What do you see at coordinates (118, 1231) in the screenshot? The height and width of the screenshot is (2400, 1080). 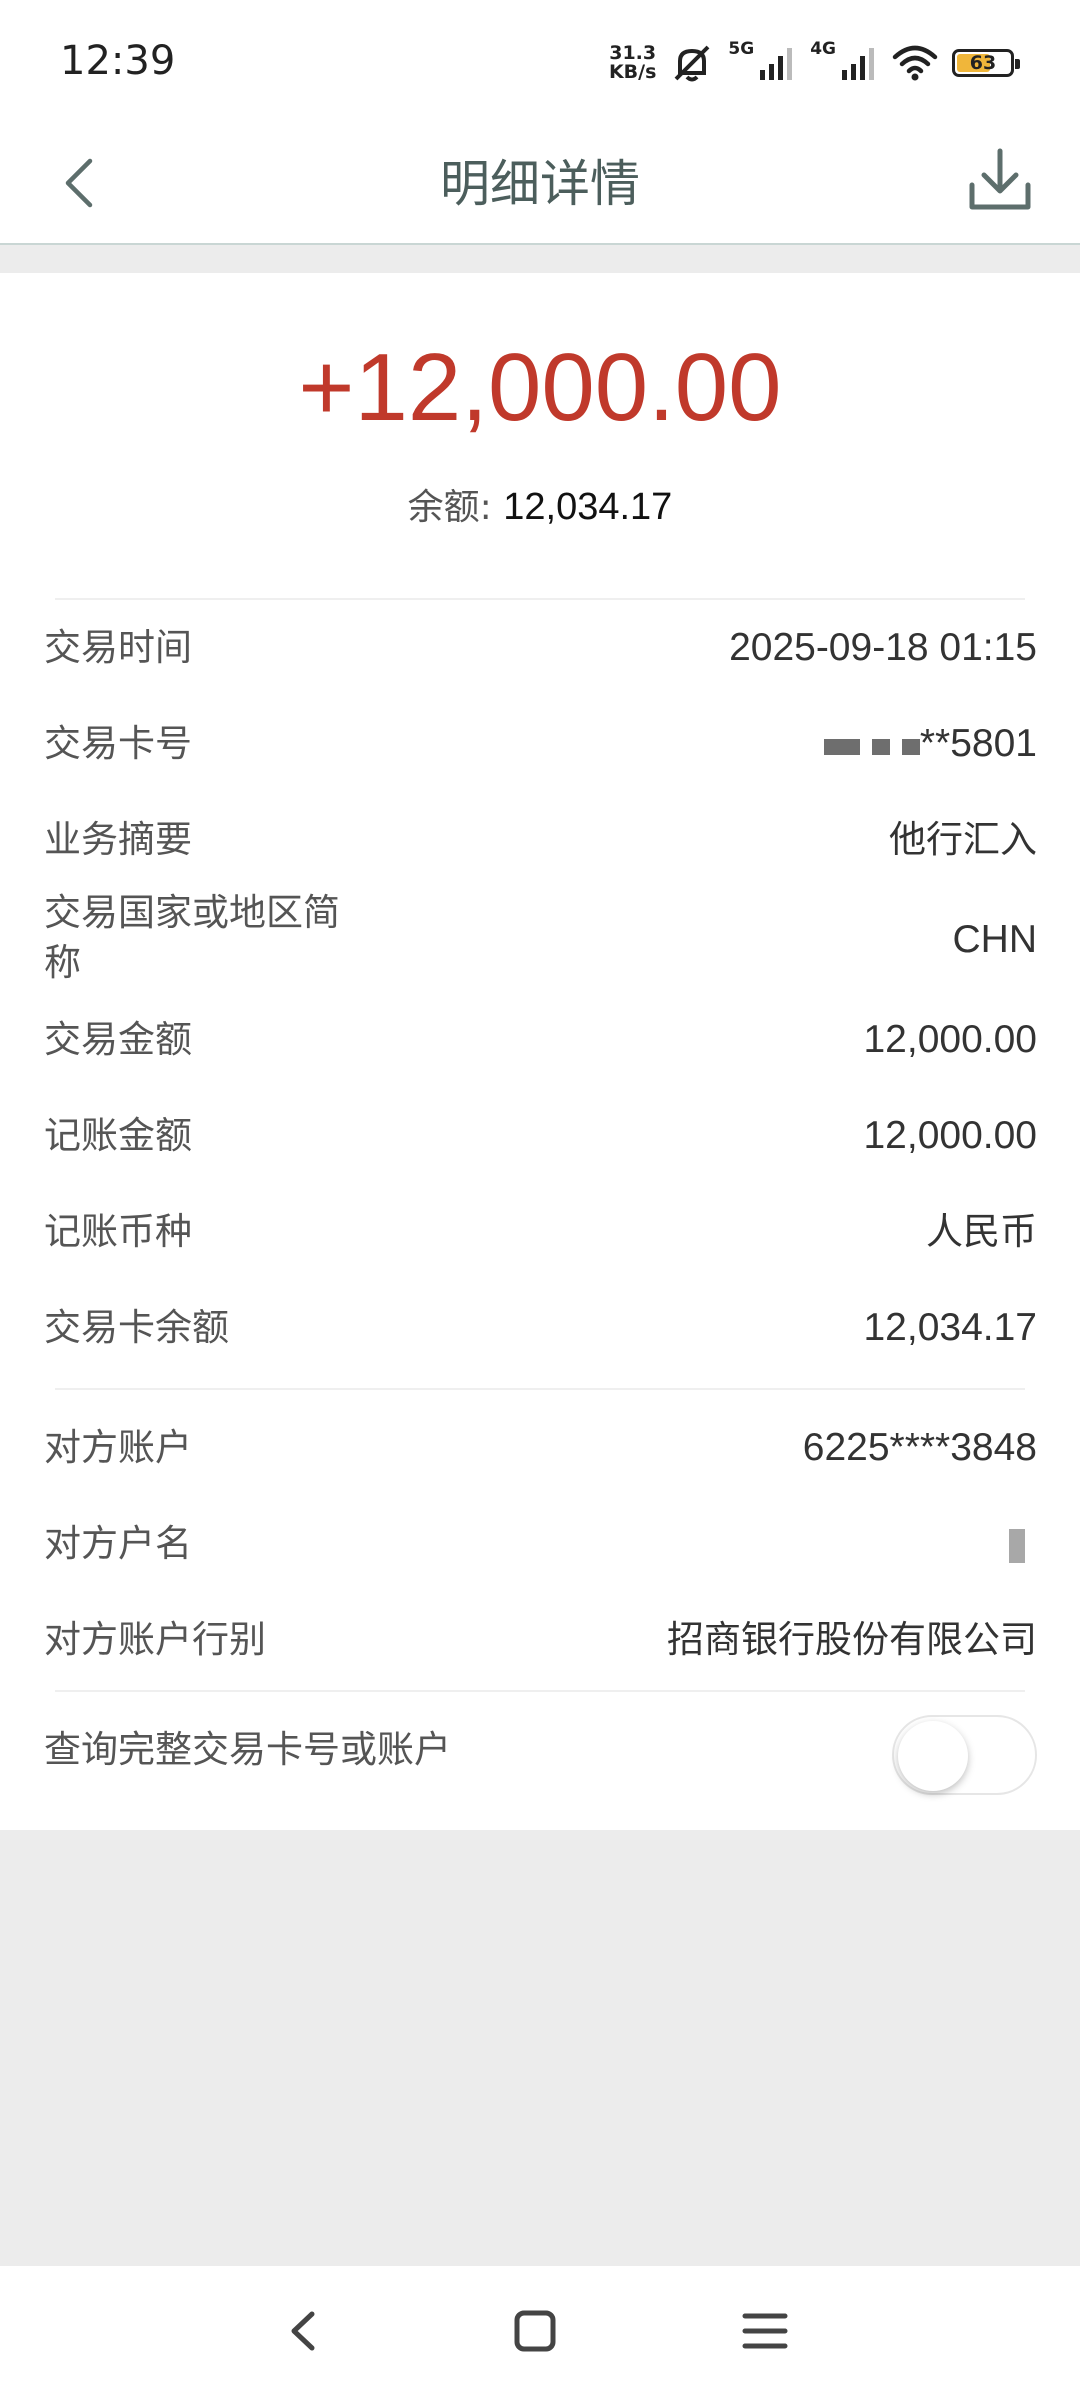 I see `detail-label: 记账币种` at bounding box center [118, 1231].